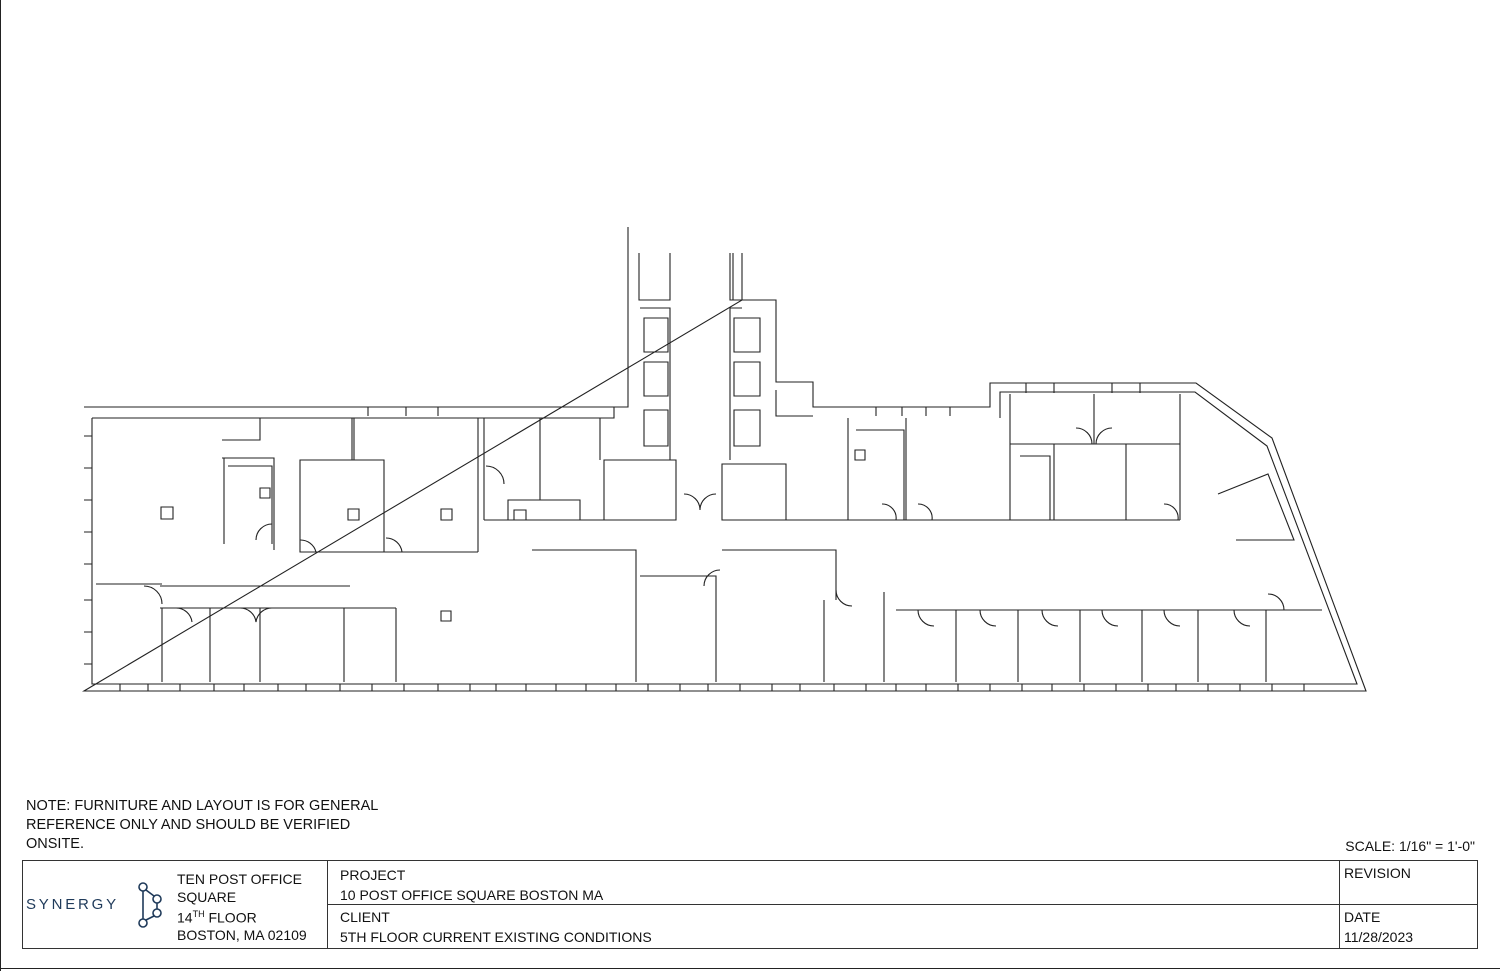 The image size is (1500, 971). I want to click on date-field: DATE 11/28/2023, so click(1408, 926).